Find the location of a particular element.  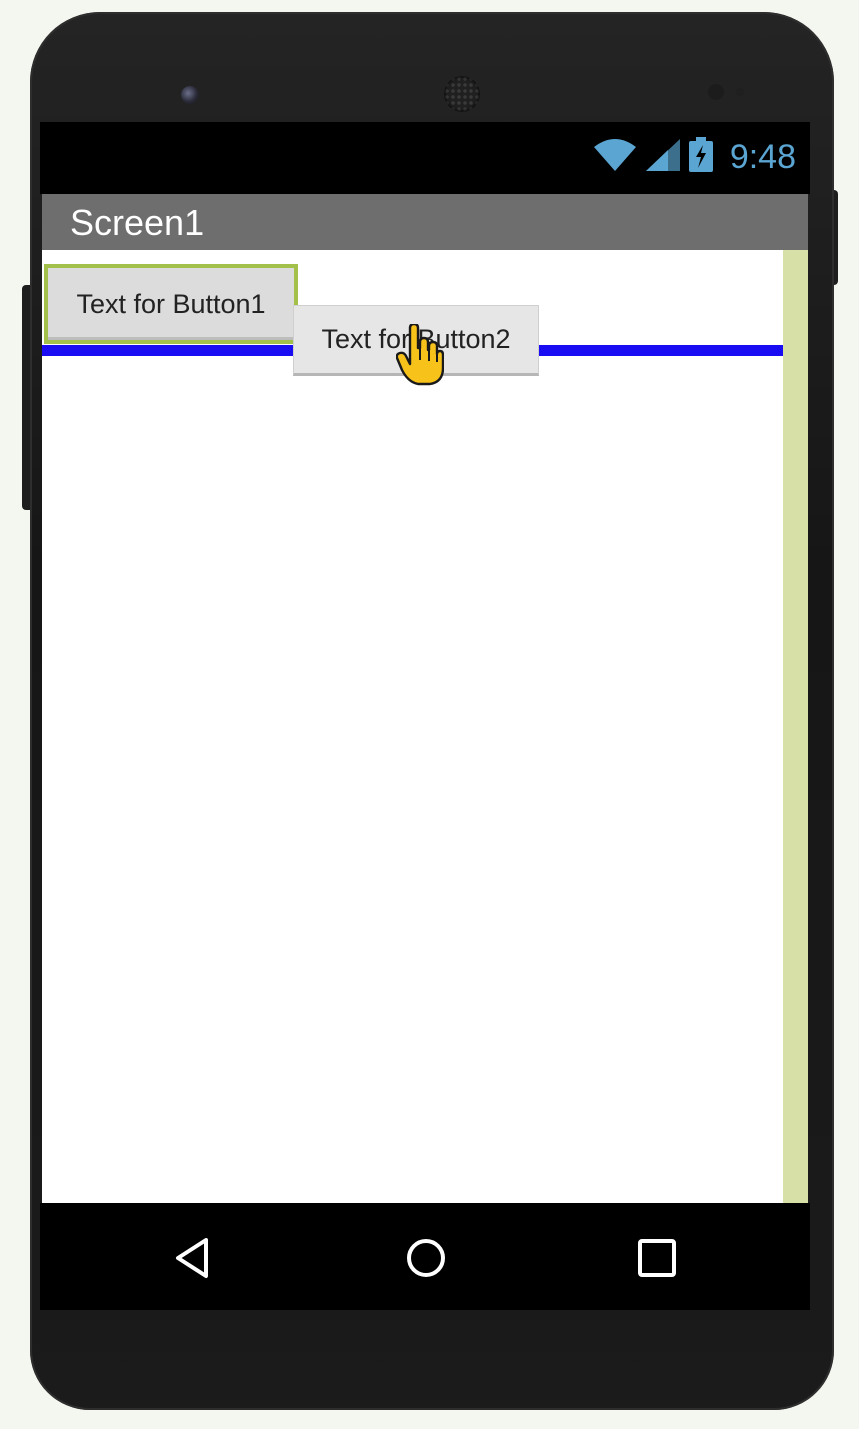

proximity-sensor is located at coordinates (716, 92).